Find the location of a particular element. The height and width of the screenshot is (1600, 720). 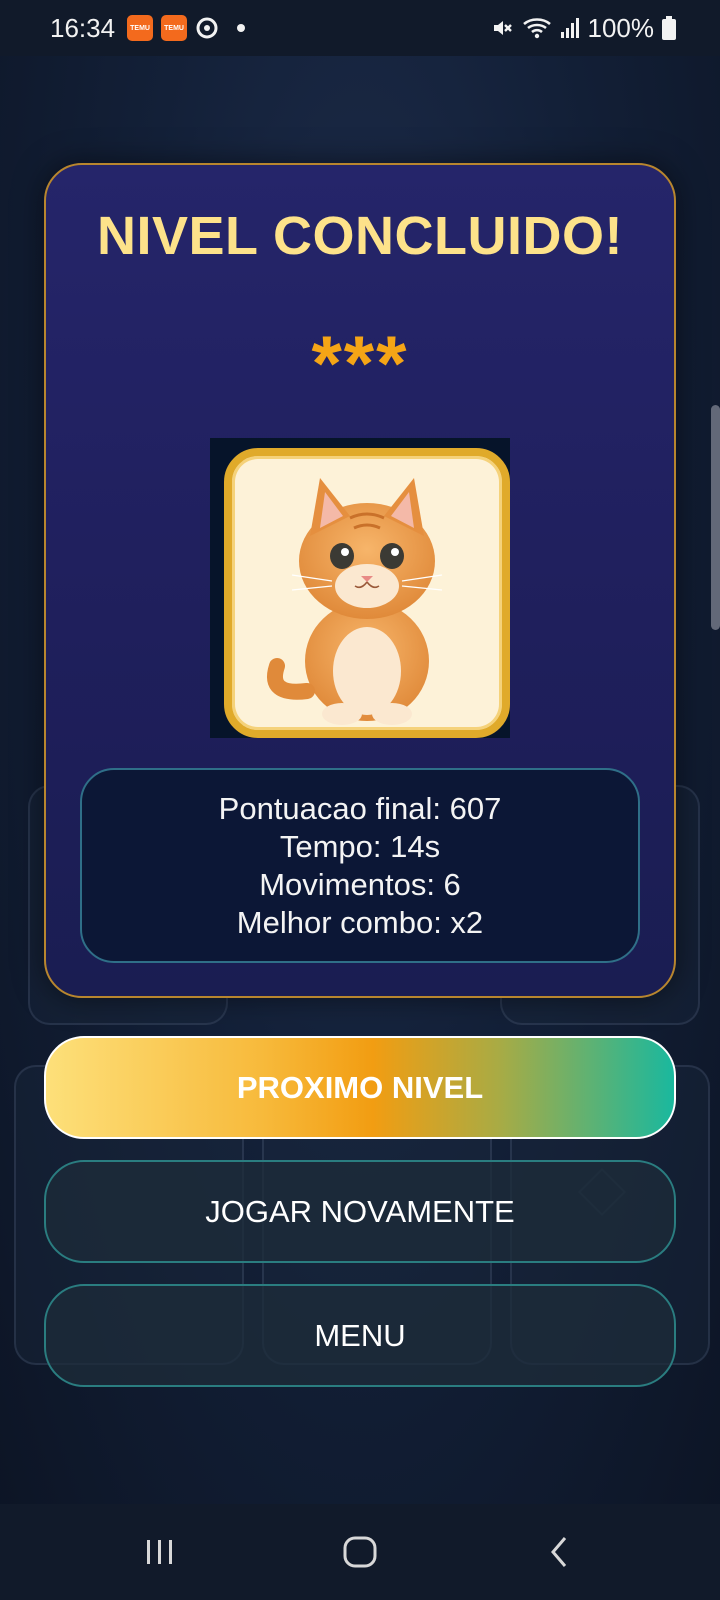

status-bar: 16:34 TEMU TEMU 100% is located at coordinates (360, 28).